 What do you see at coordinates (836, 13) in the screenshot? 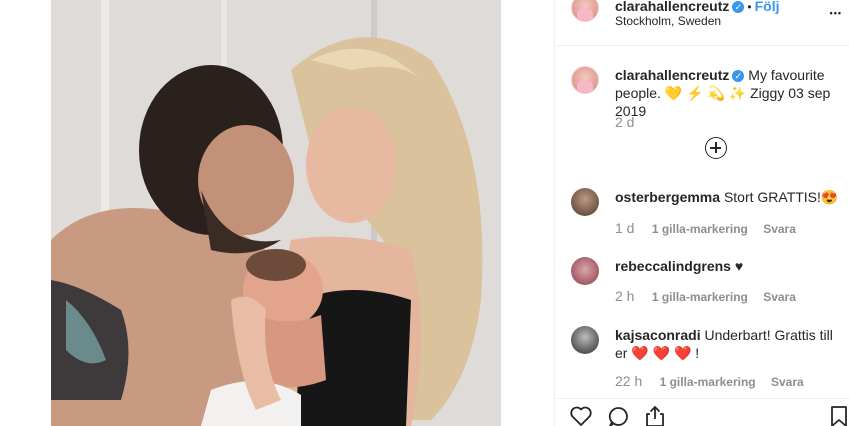
I see `more-options-icon: •••` at bounding box center [836, 13].